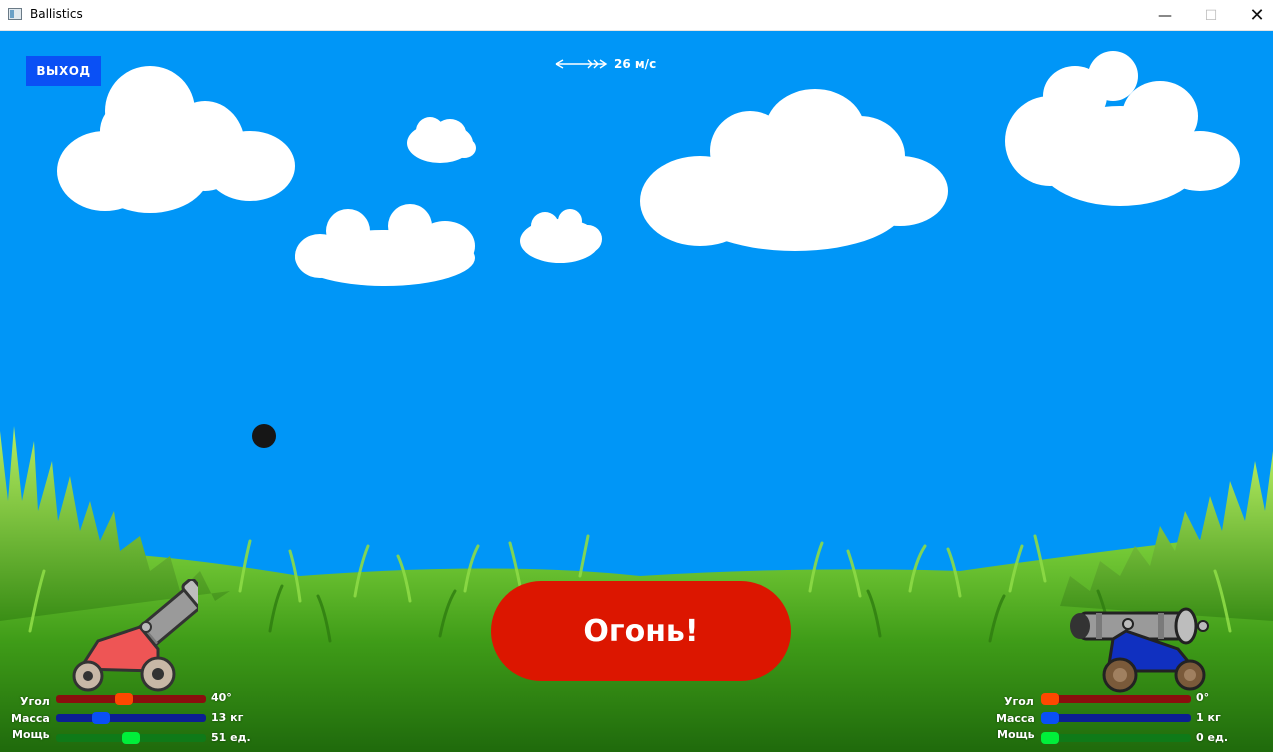 The width and height of the screenshot is (1273, 752). I want to click on wind-arrow-icon, so click(581, 64).